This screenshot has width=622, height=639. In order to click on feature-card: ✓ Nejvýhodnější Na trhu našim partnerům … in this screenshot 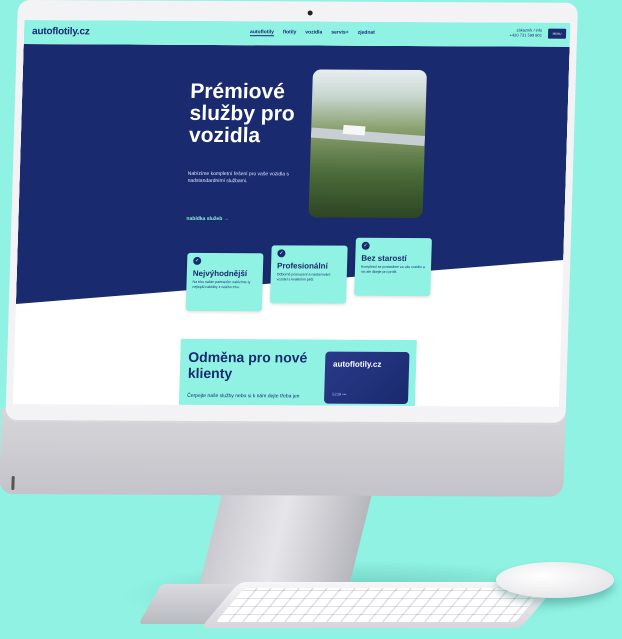, I will do `click(224, 282)`.